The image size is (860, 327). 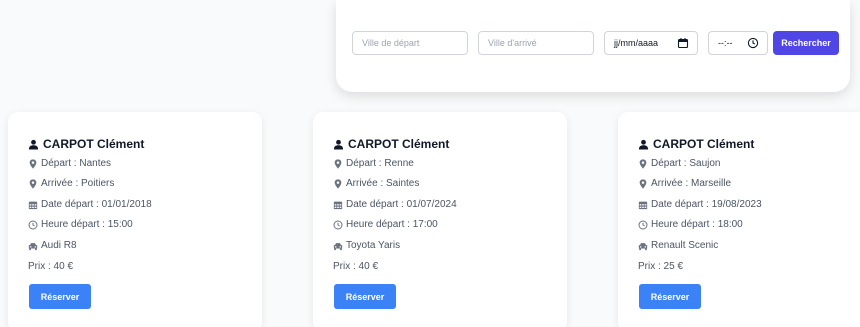 I want to click on price-row: Prix : 25 €, so click(x=660, y=266).